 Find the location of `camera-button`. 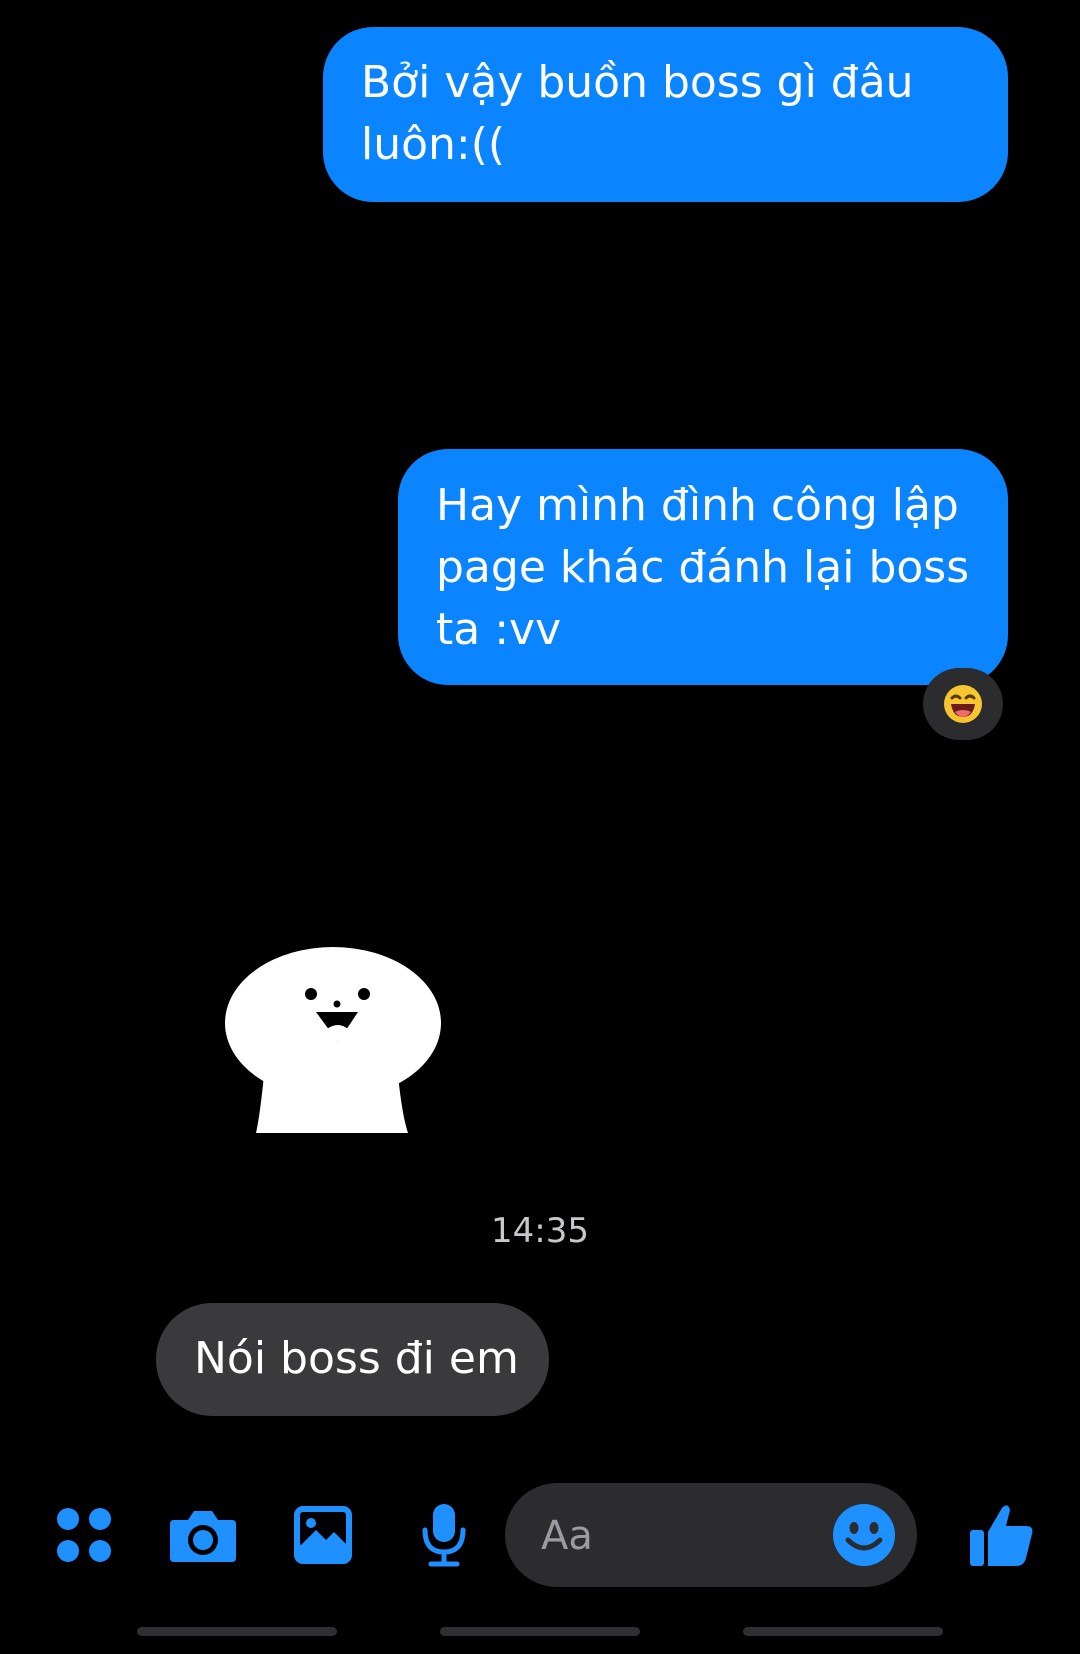

camera-button is located at coordinates (203, 1535).